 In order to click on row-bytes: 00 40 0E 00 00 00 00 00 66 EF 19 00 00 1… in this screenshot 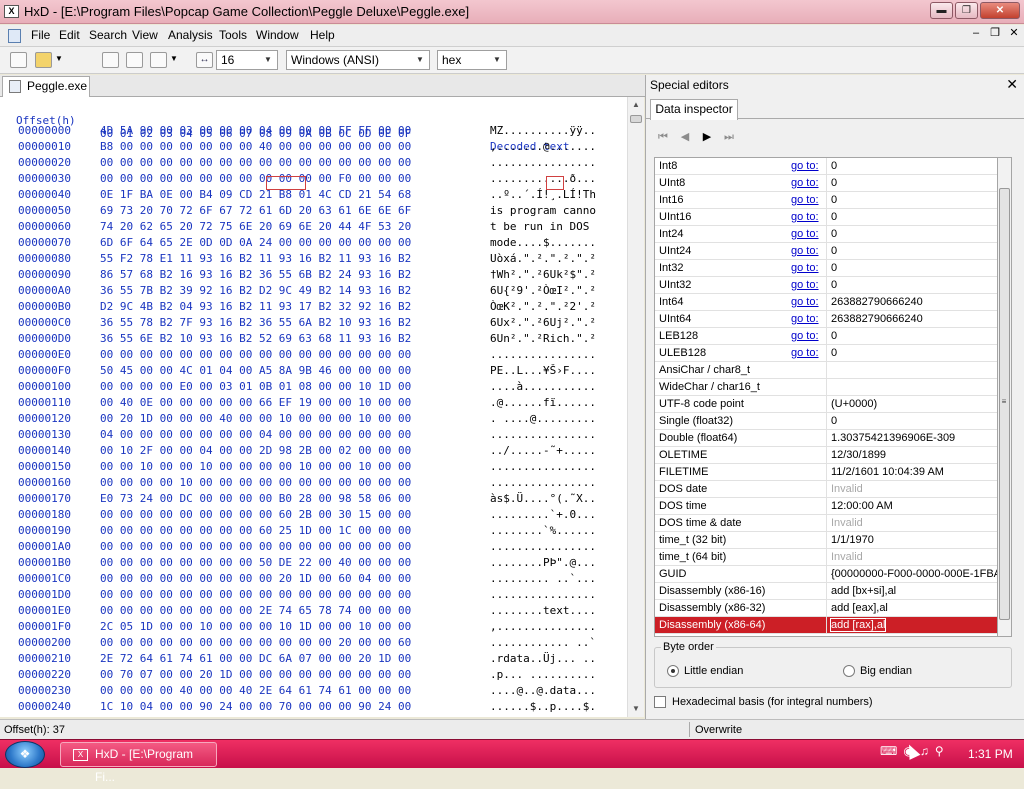, I will do `click(255, 403)`.